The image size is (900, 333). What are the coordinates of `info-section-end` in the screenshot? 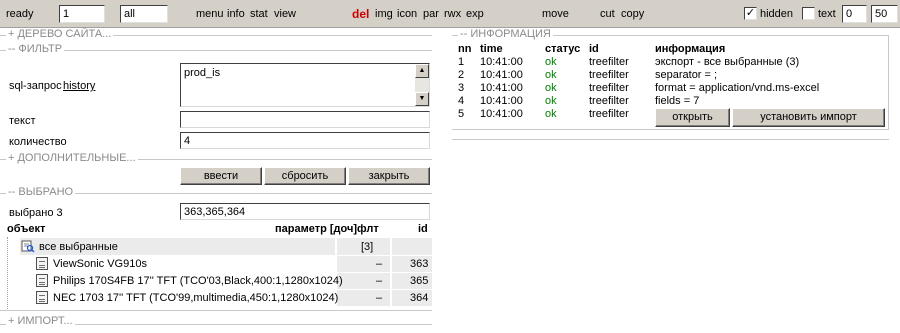 It's located at (670, 139).